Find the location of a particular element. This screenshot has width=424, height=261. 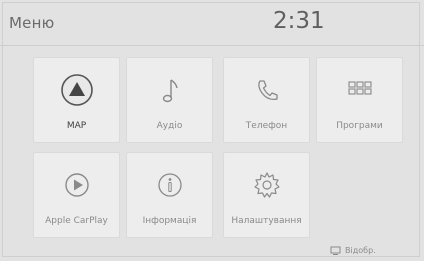

page-title: Меню is located at coordinates (32, 23).